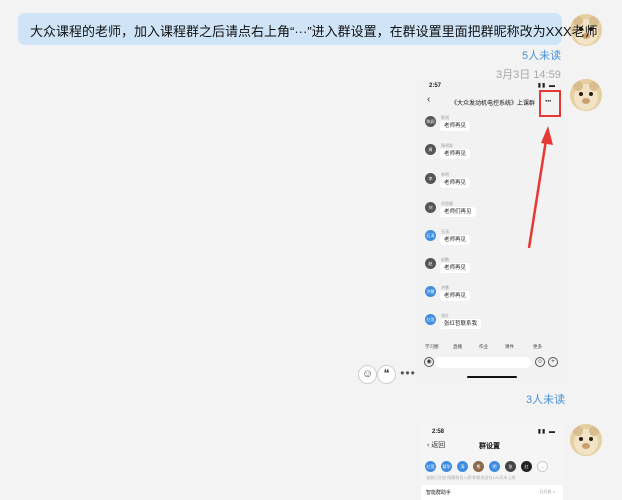  What do you see at coordinates (492, 242) in the screenshot?
I see `list-item: 石涛 石涛 老师再见` at bounding box center [492, 242].